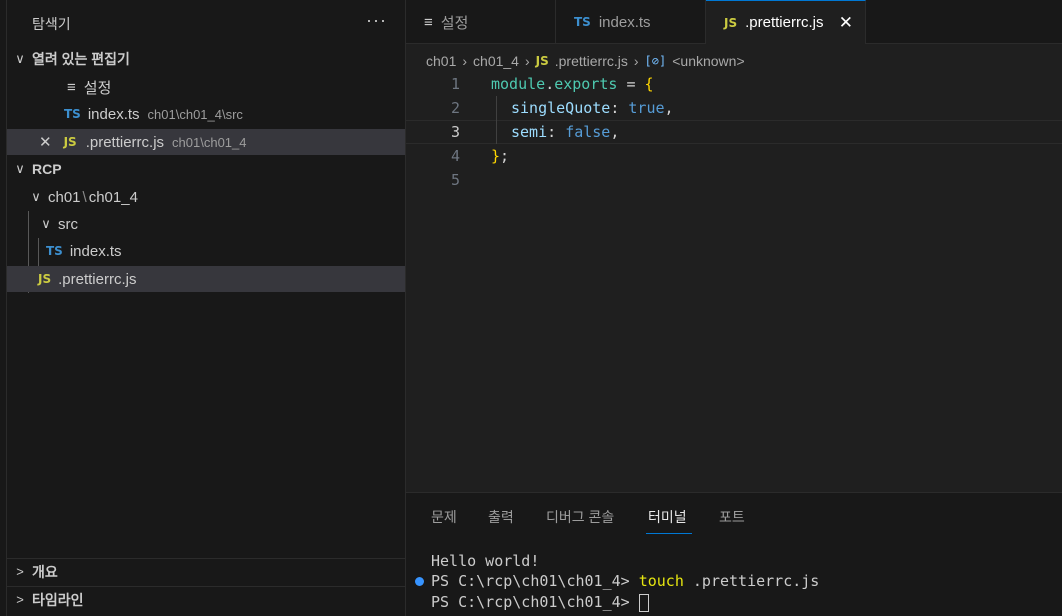  What do you see at coordinates (496, 156) in the screenshot?
I see `token: }` at bounding box center [496, 156].